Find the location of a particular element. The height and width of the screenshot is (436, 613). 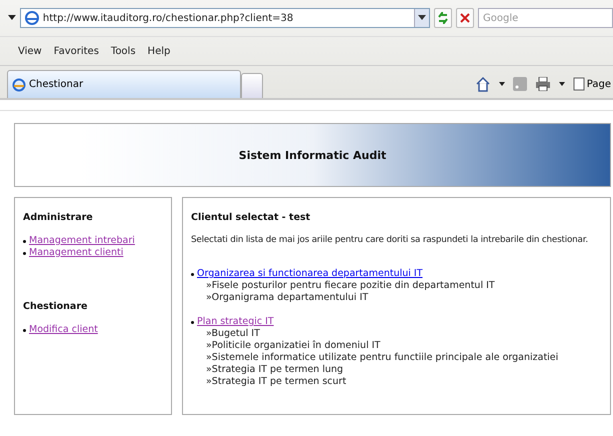

subarea-item: »Sistemele informatice utilizate pentru functiile principale ale organizatiei is located at coordinates (382, 358).